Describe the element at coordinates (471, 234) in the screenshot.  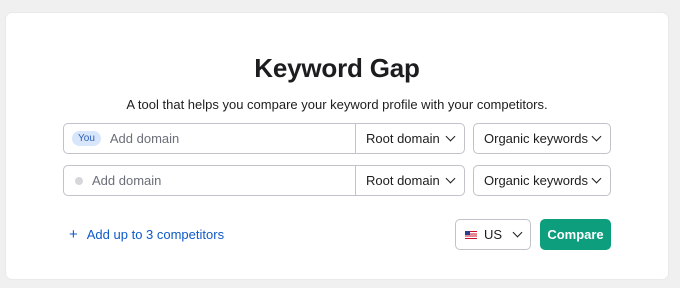
I see `us-flag-icon` at that location.